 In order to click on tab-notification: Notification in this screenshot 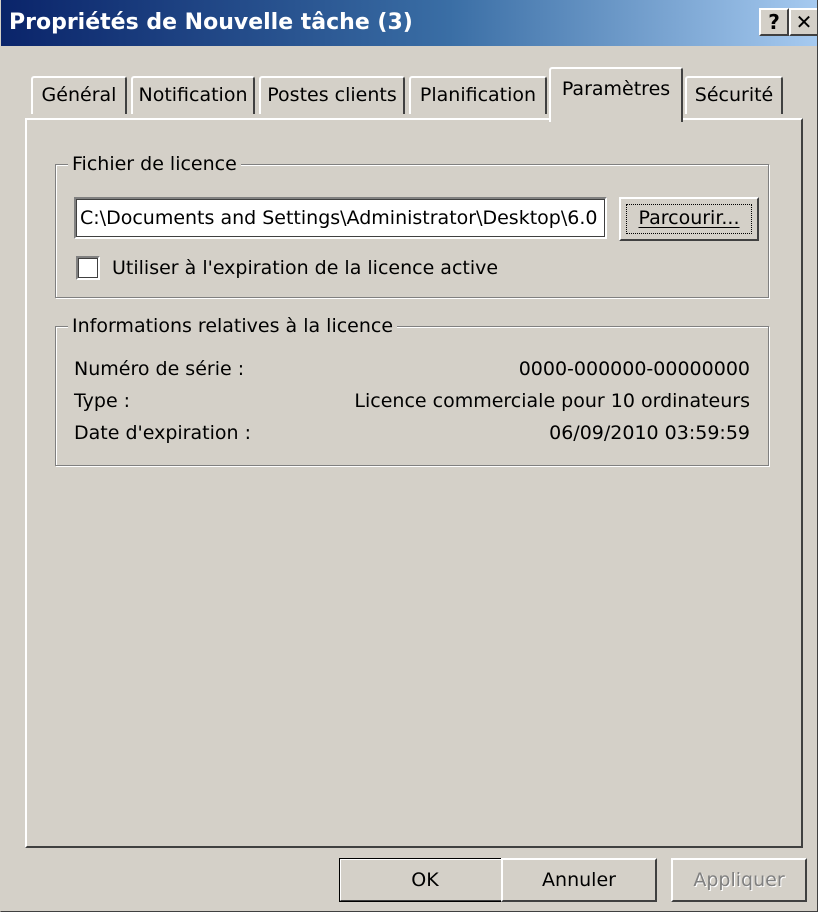, I will do `click(193, 95)`.